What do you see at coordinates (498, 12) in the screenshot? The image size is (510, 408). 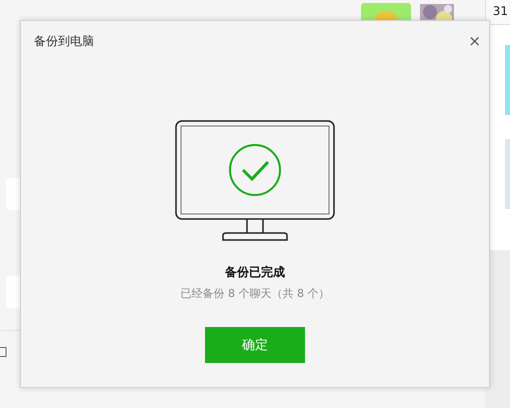 I see `date-number: 31` at bounding box center [498, 12].